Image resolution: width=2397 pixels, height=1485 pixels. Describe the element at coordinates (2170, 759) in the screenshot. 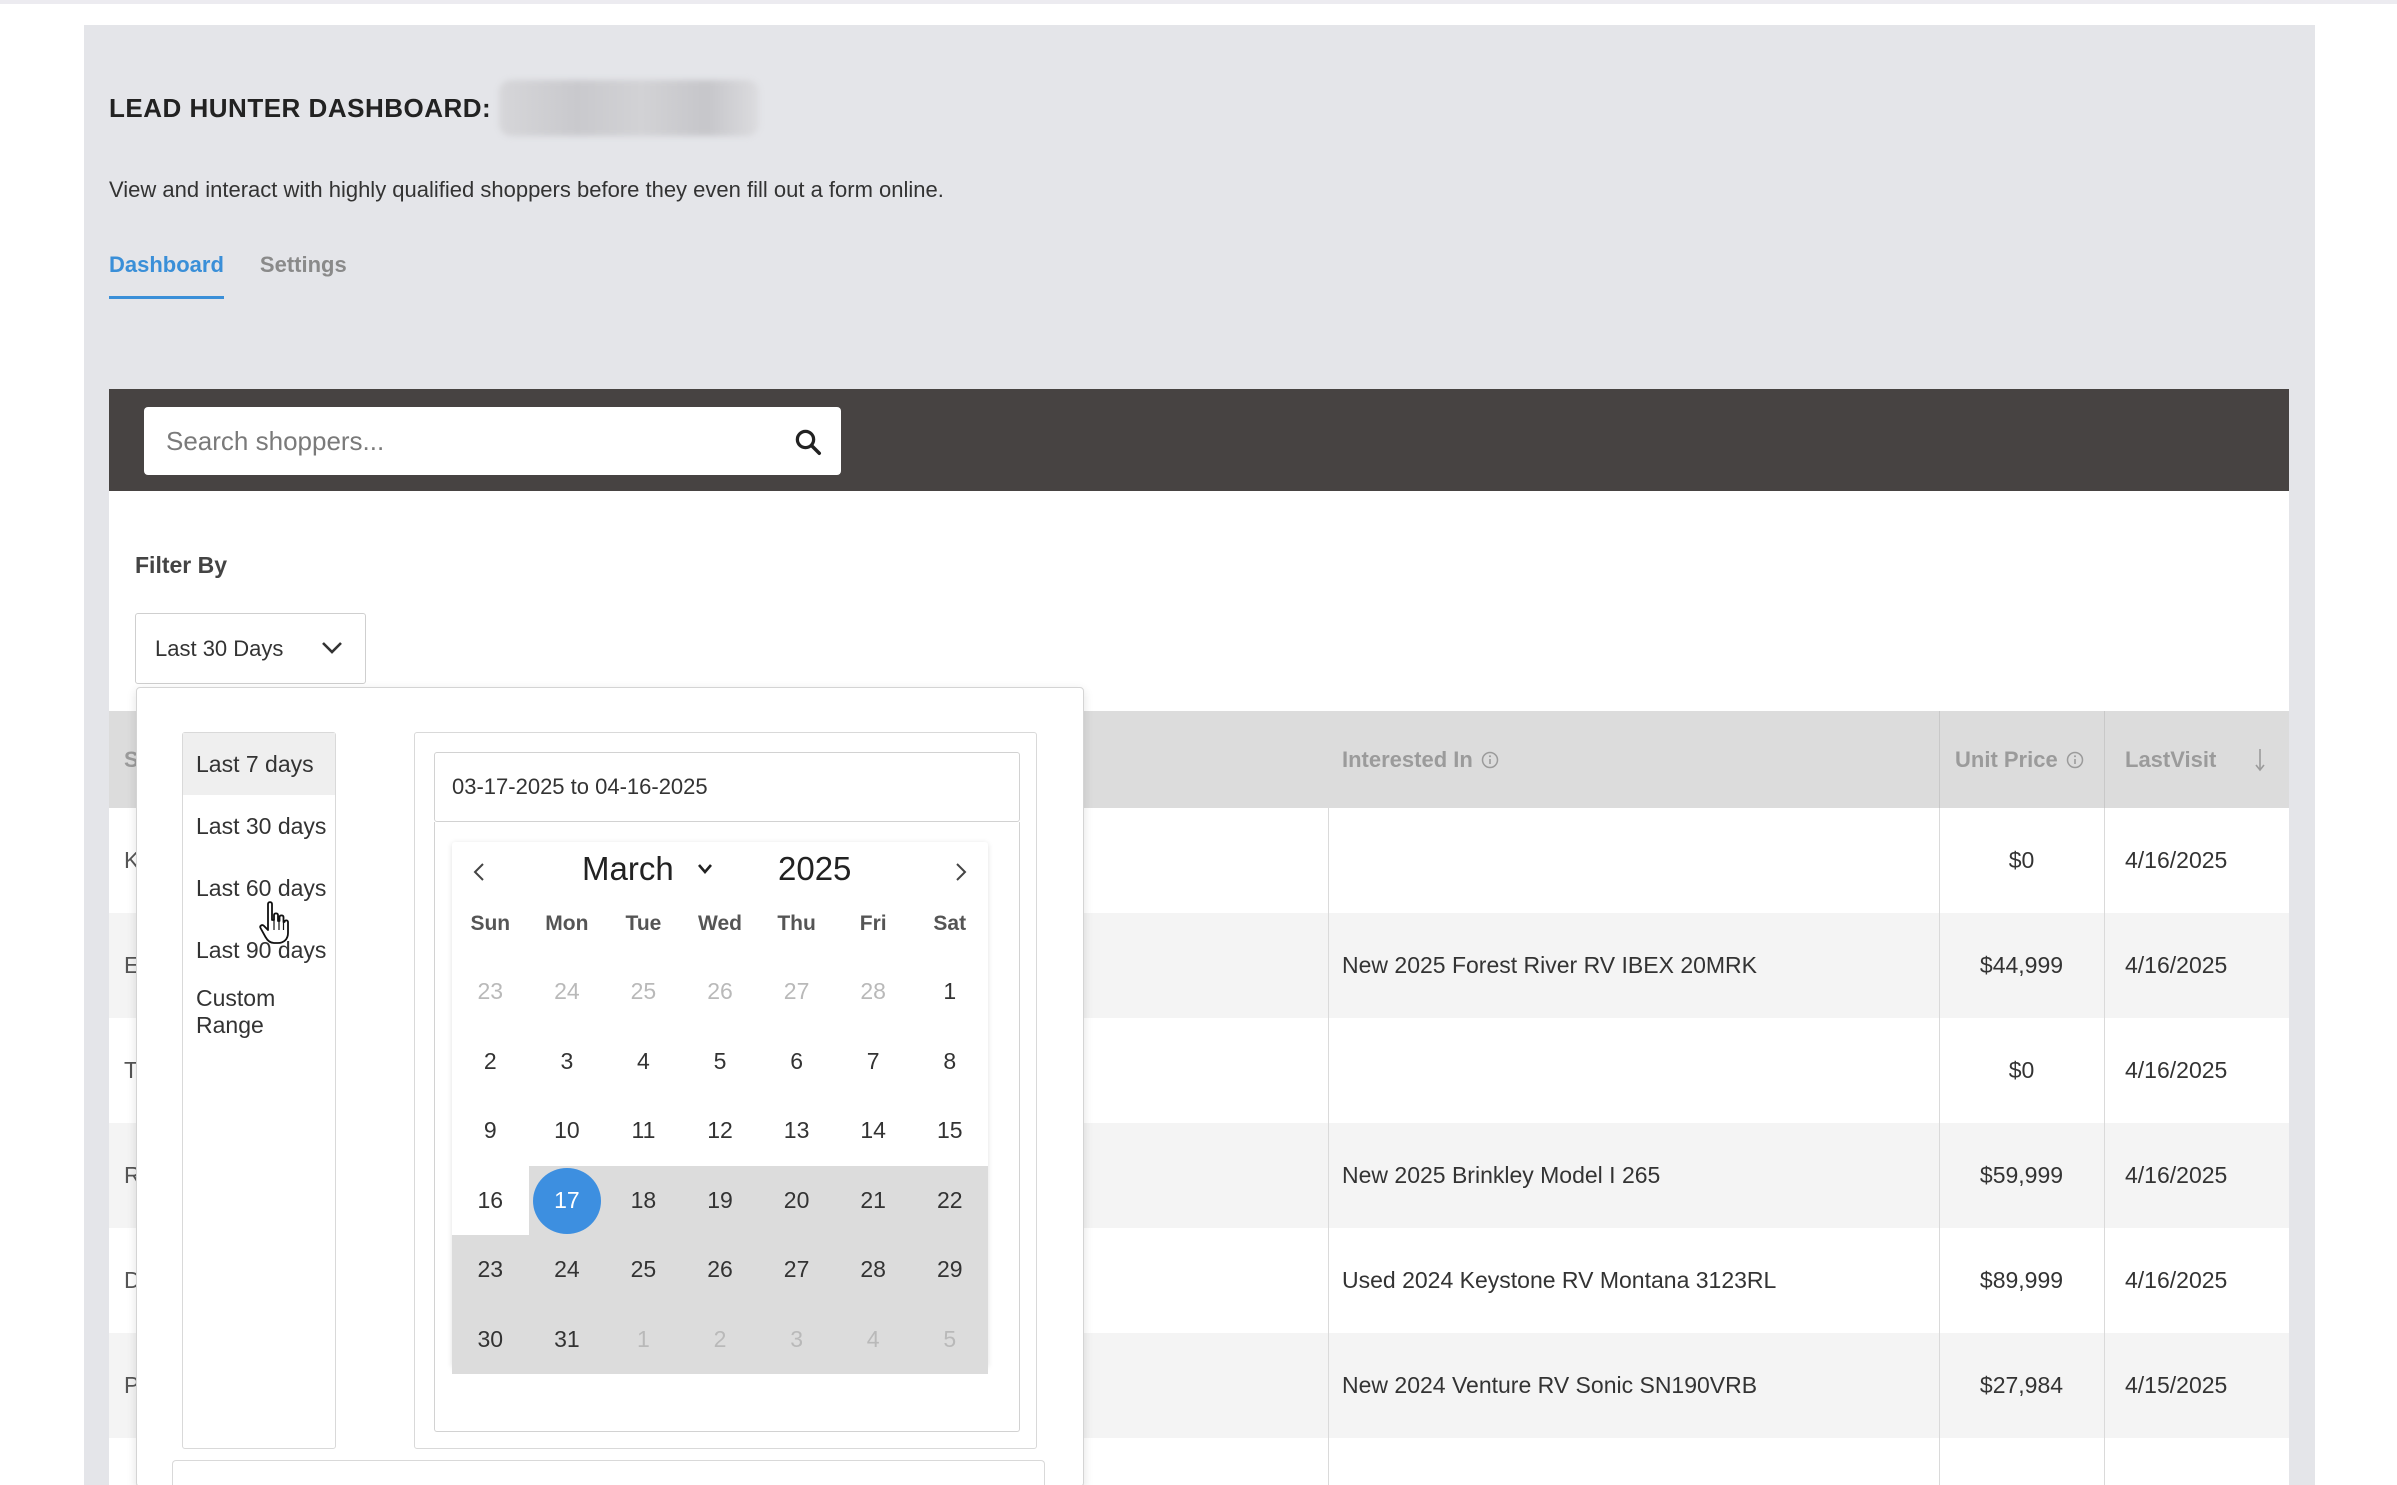

I see `column-header-last-visit: LastVisit` at that location.